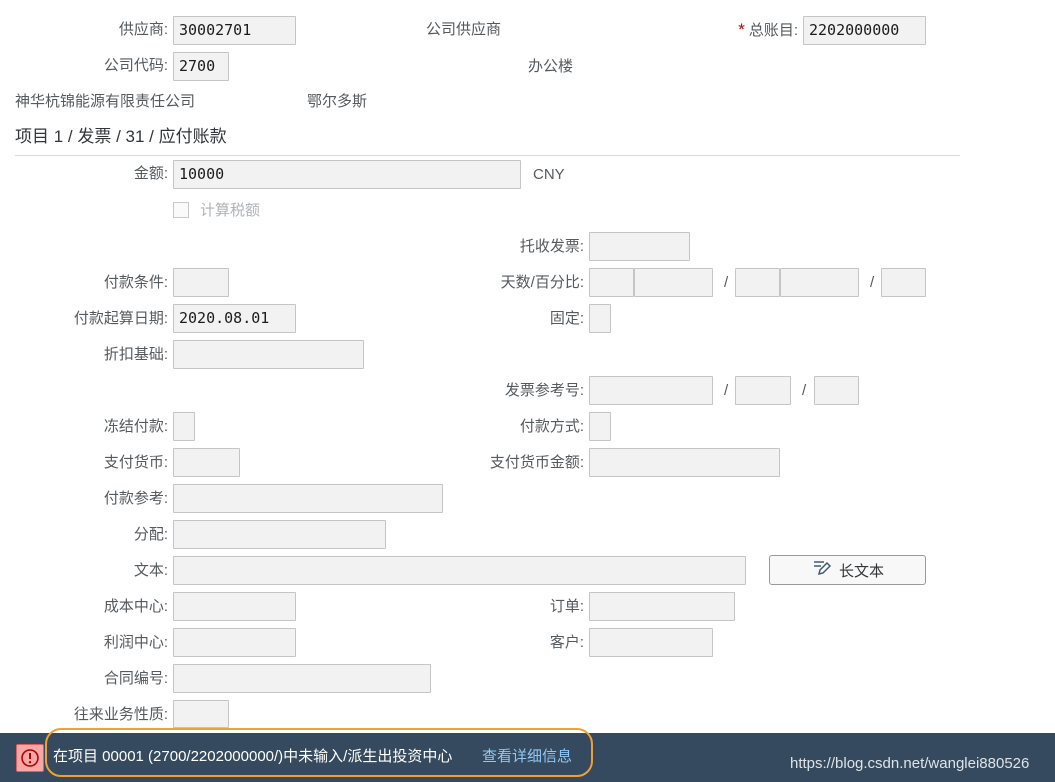  What do you see at coordinates (536, 462) in the screenshot?
I see `payment-currency-amount-label: 支付货币金额:` at bounding box center [536, 462].